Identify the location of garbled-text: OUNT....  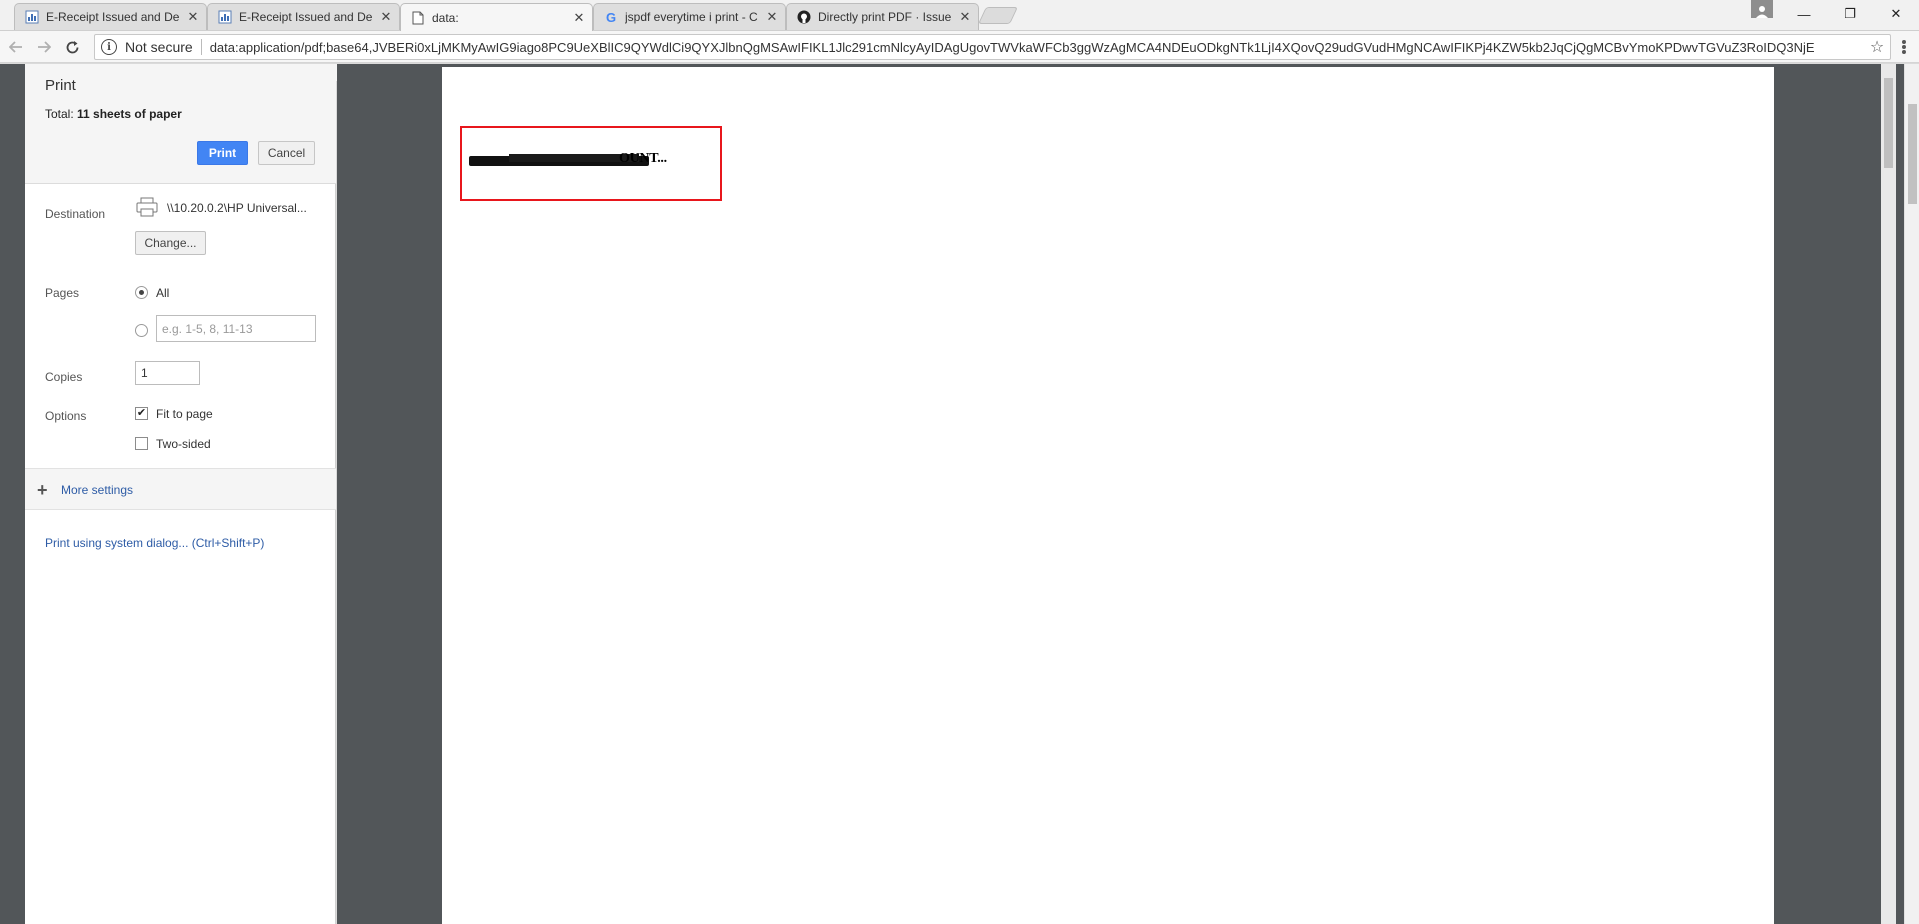
(593, 160).